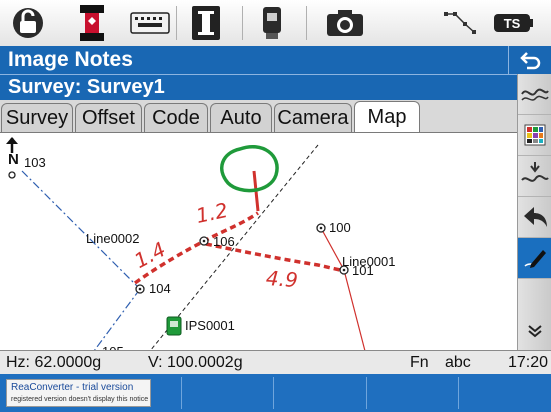  What do you see at coordinates (460, 23) in the screenshot?
I see `survey-line-icon` at bounding box center [460, 23].